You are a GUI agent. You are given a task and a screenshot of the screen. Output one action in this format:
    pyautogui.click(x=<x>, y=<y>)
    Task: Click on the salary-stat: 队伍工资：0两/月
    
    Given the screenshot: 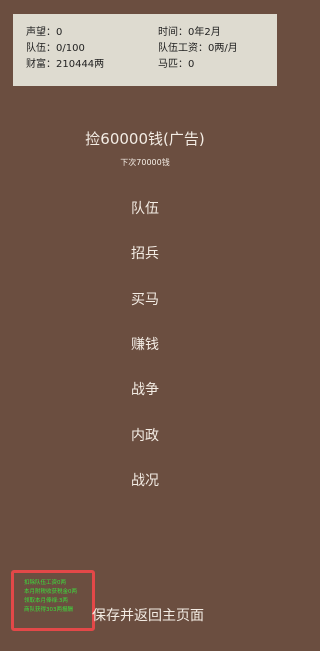 What is the action you would take?
    pyautogui.click(x=198, y=48)
    